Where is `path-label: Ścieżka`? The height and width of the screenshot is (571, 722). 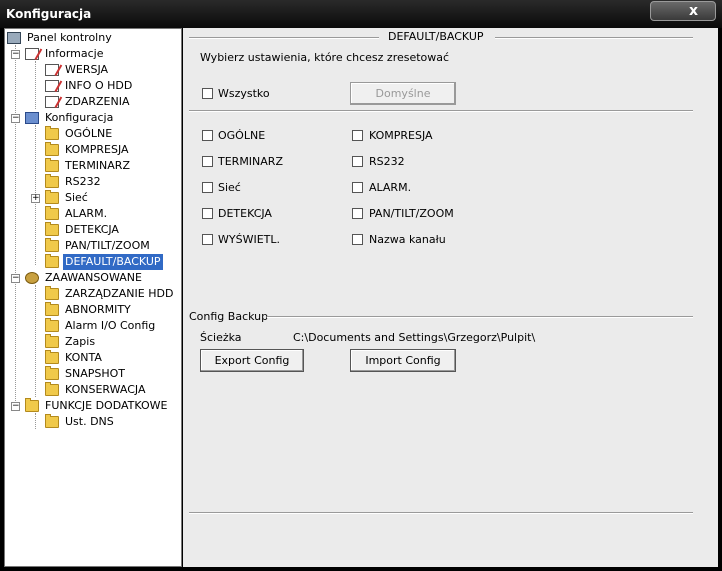 path-label: Ścieżka is located at coordinates (221, 337).